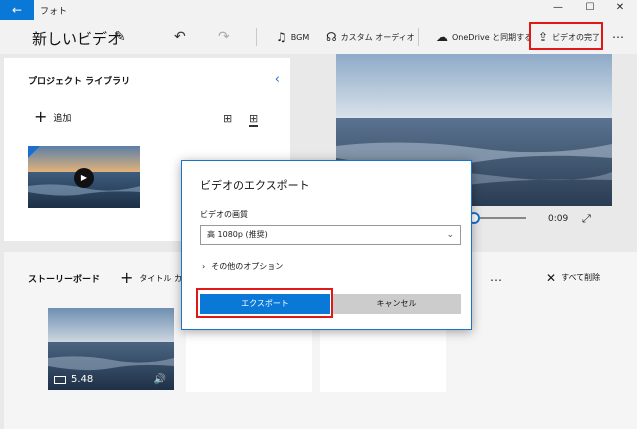 The image size is (637, 429). I want to click on onedrive-sync-button: ☁ OneDrive と同期する, so click(484, 37).